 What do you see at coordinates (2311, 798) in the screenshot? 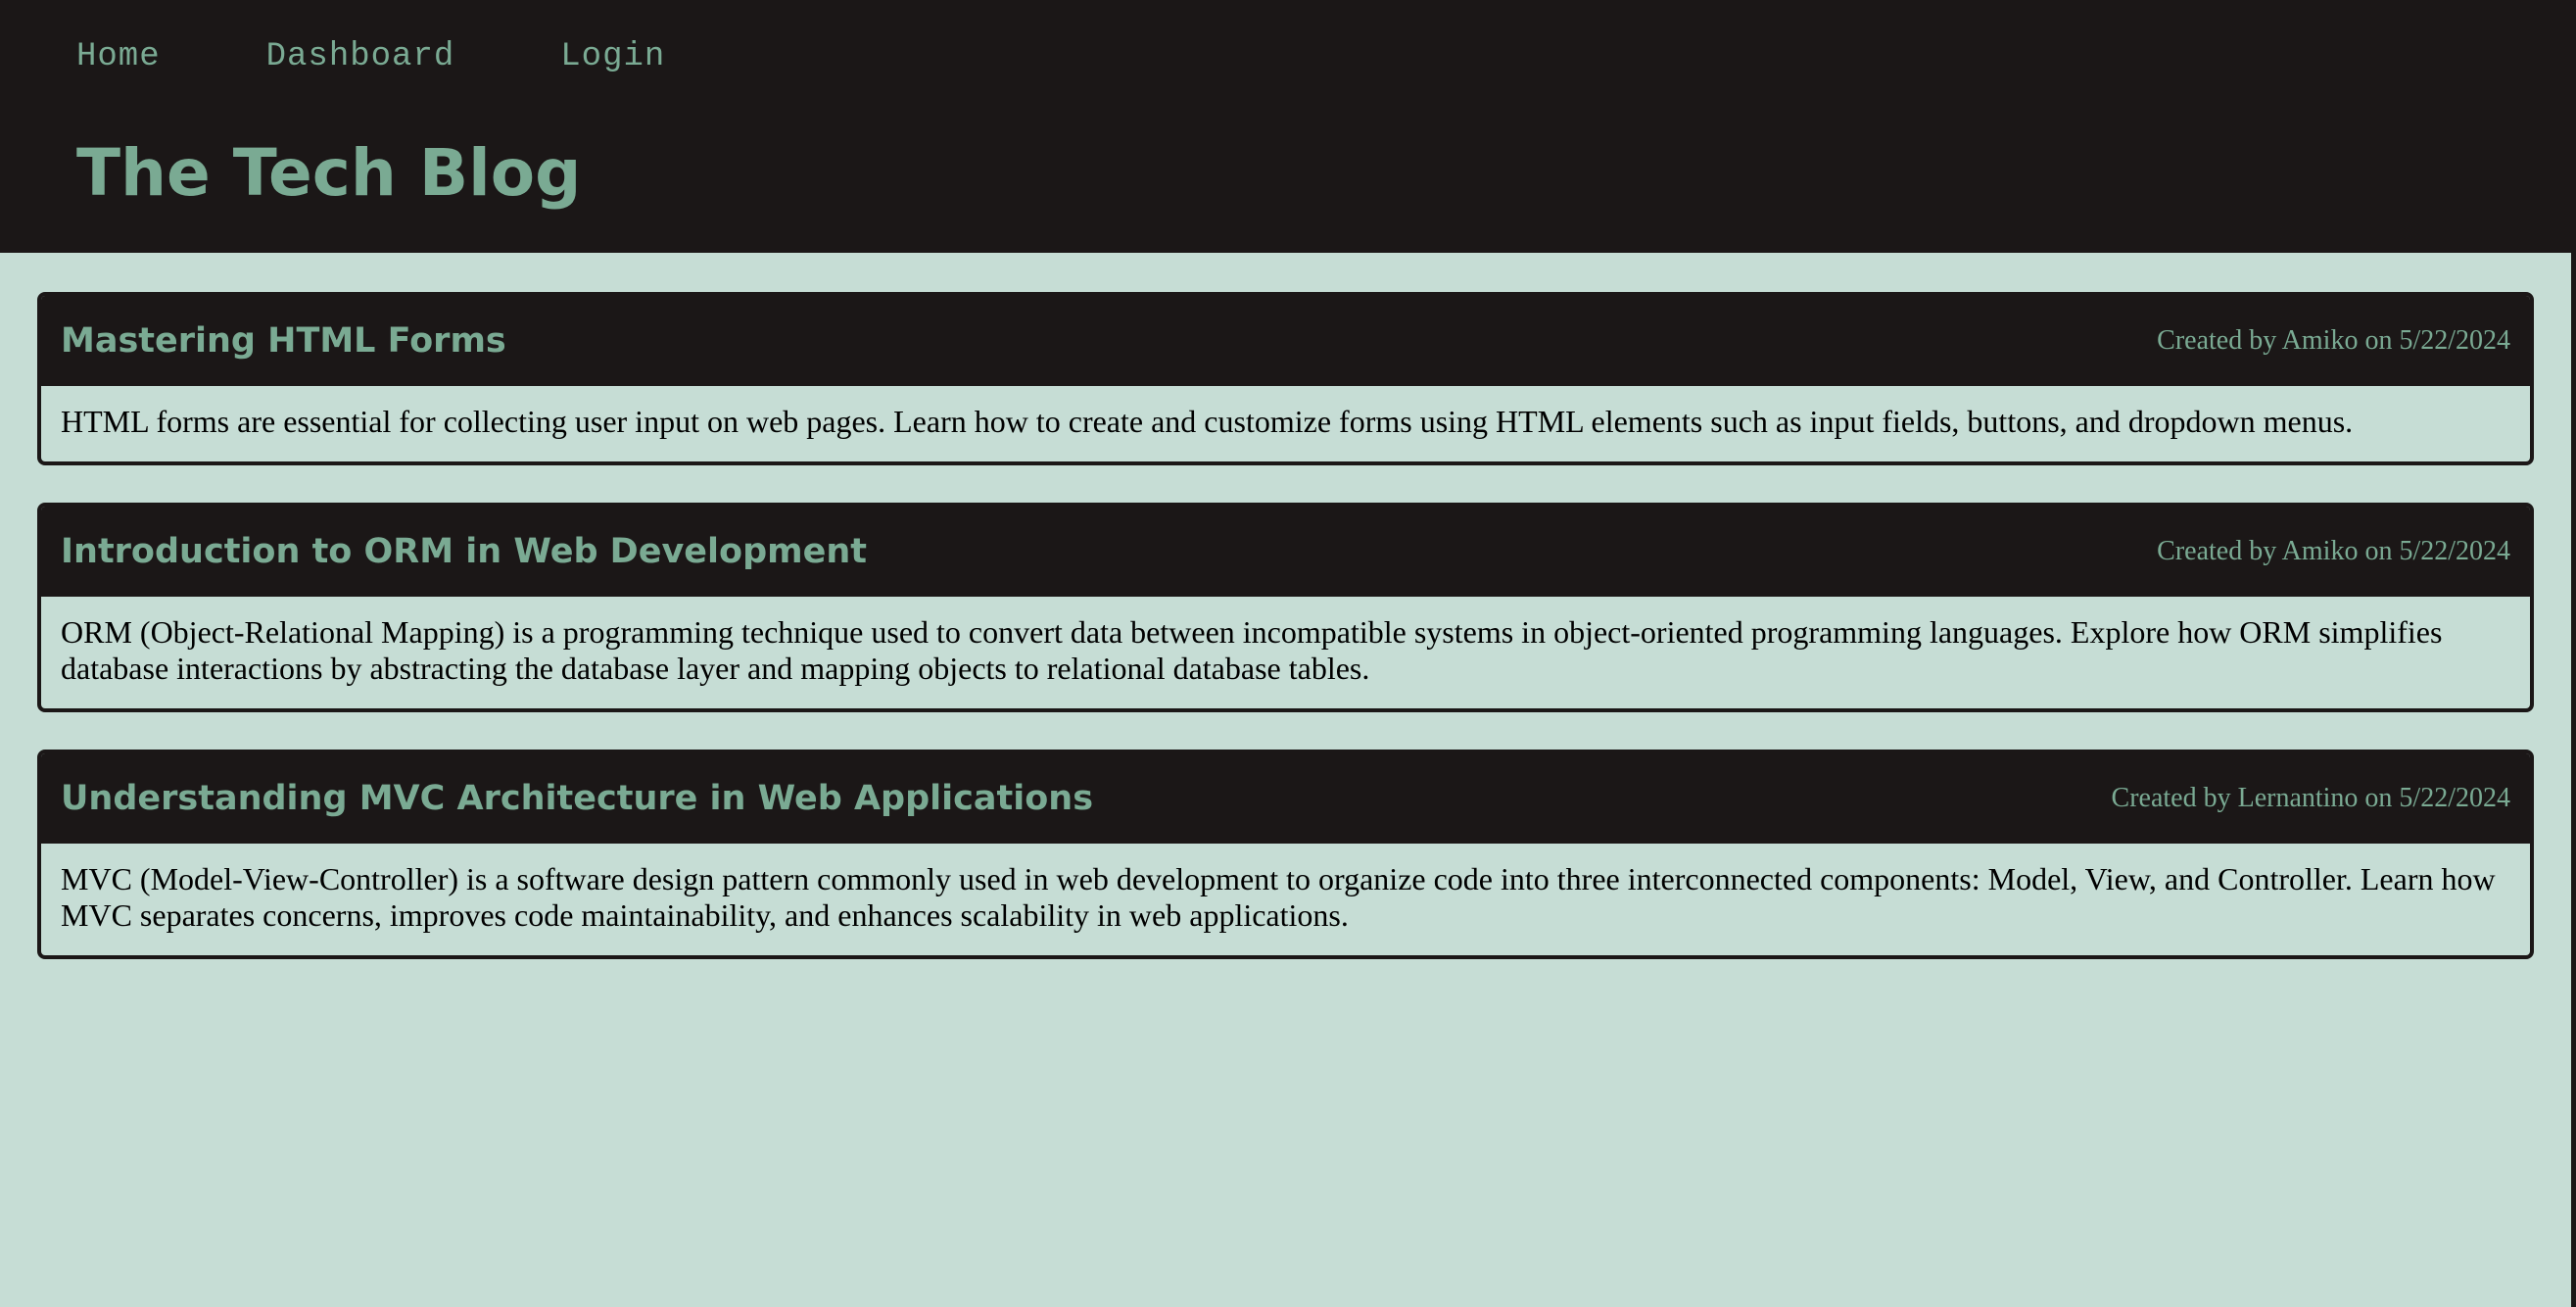
I see `post-meta: Created by Lernantino on 5/22/2024` at bounding box center [2311, 798].